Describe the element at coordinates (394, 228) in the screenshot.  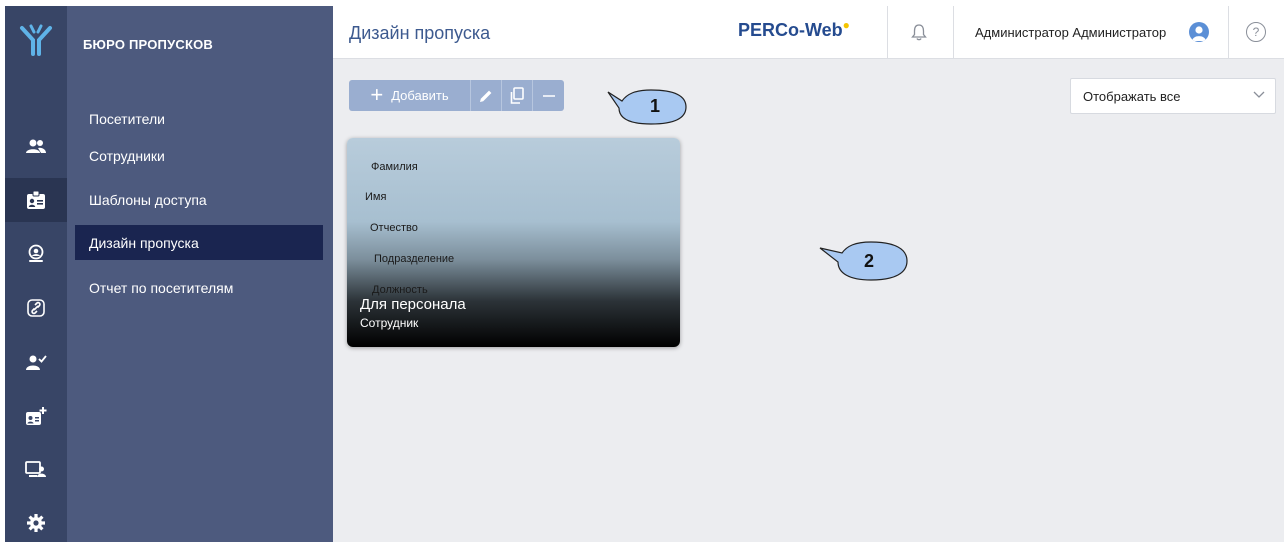
I see `card-field: Отчество` at that location.